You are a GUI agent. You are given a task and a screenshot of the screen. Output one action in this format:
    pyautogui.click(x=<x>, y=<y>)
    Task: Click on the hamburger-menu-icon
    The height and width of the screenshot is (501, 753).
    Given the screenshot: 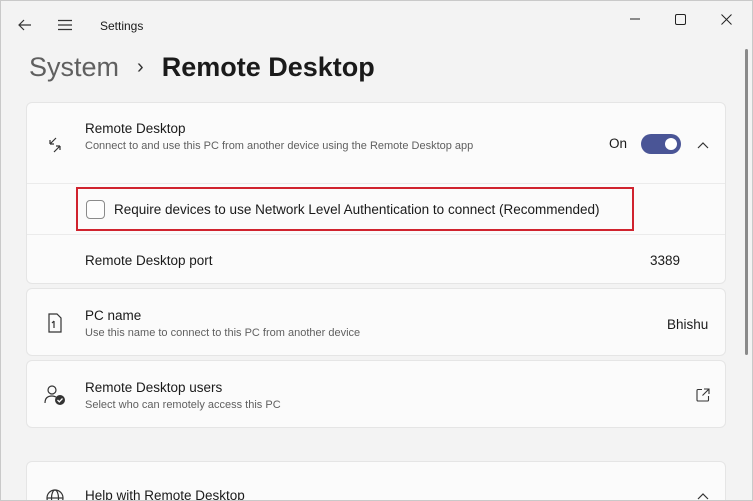 What is the action you would take?
    pyautogui.click(x=65, y=25)
    